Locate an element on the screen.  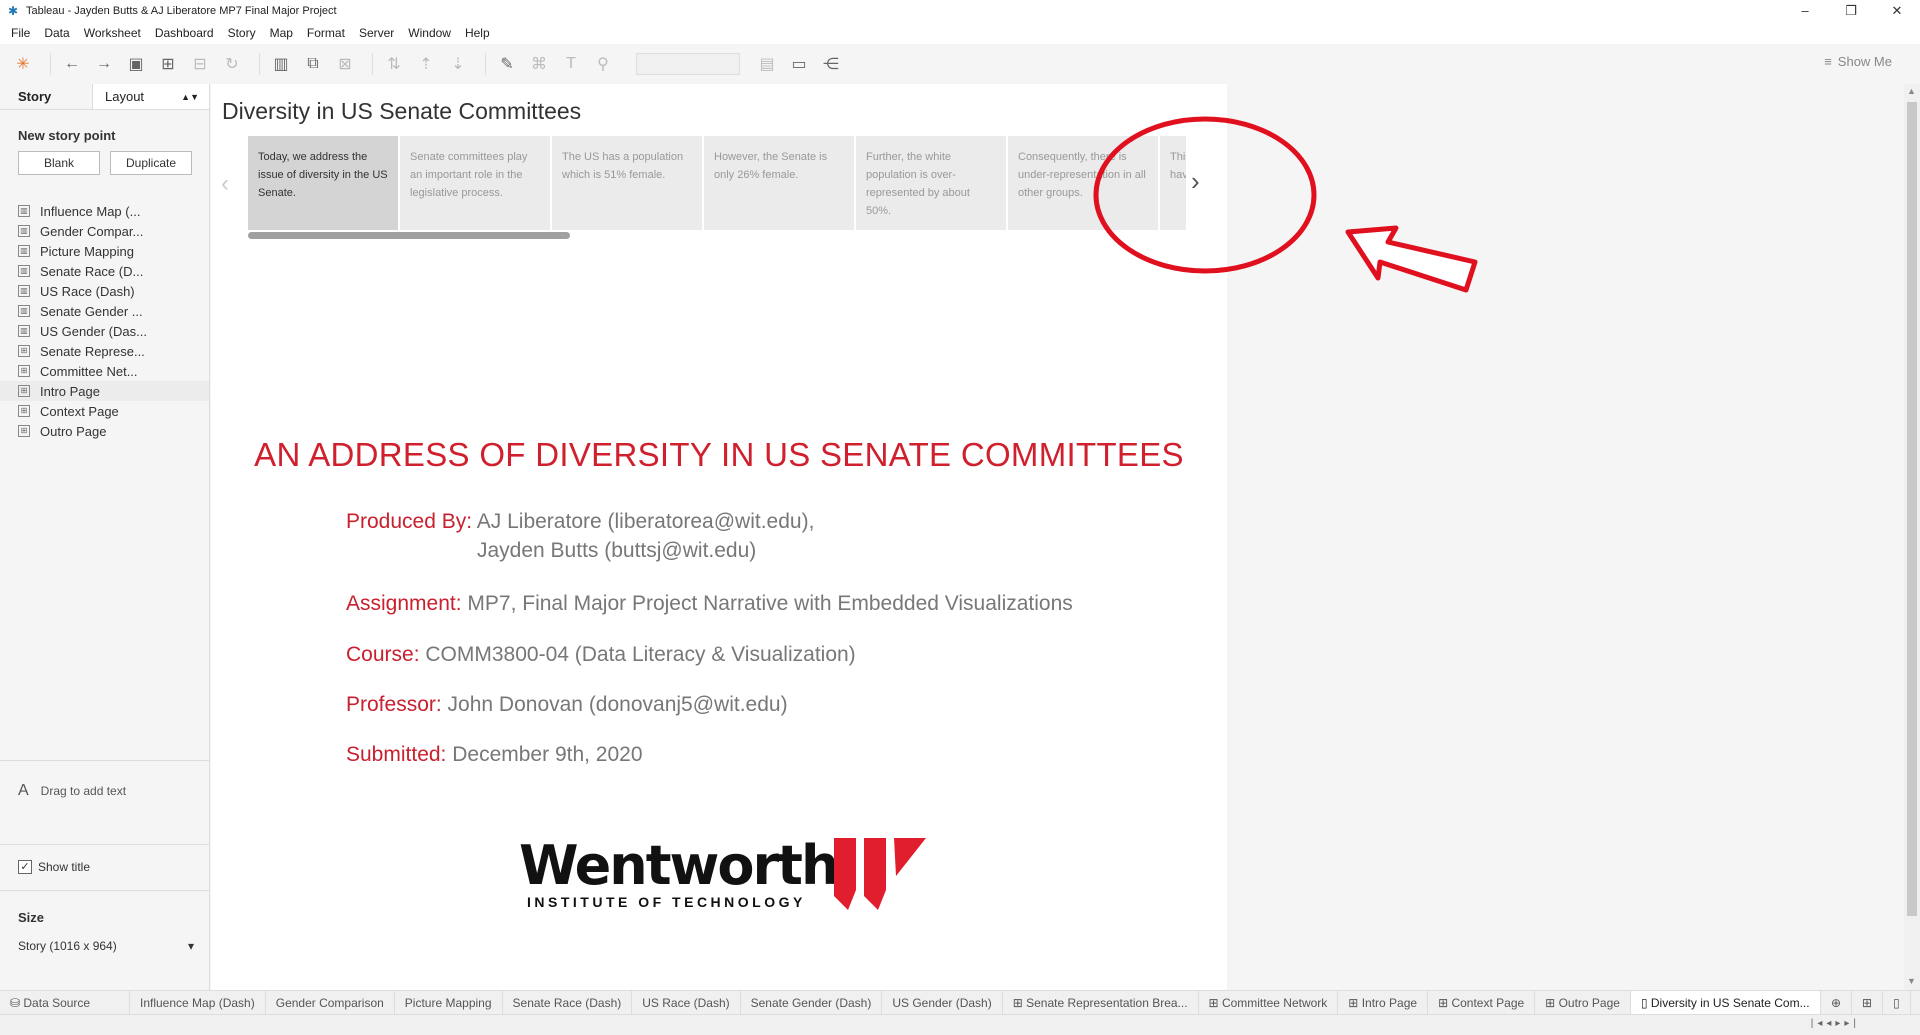
tab-sheet: US Race (Dash) is located at coordinates (686, 1002).